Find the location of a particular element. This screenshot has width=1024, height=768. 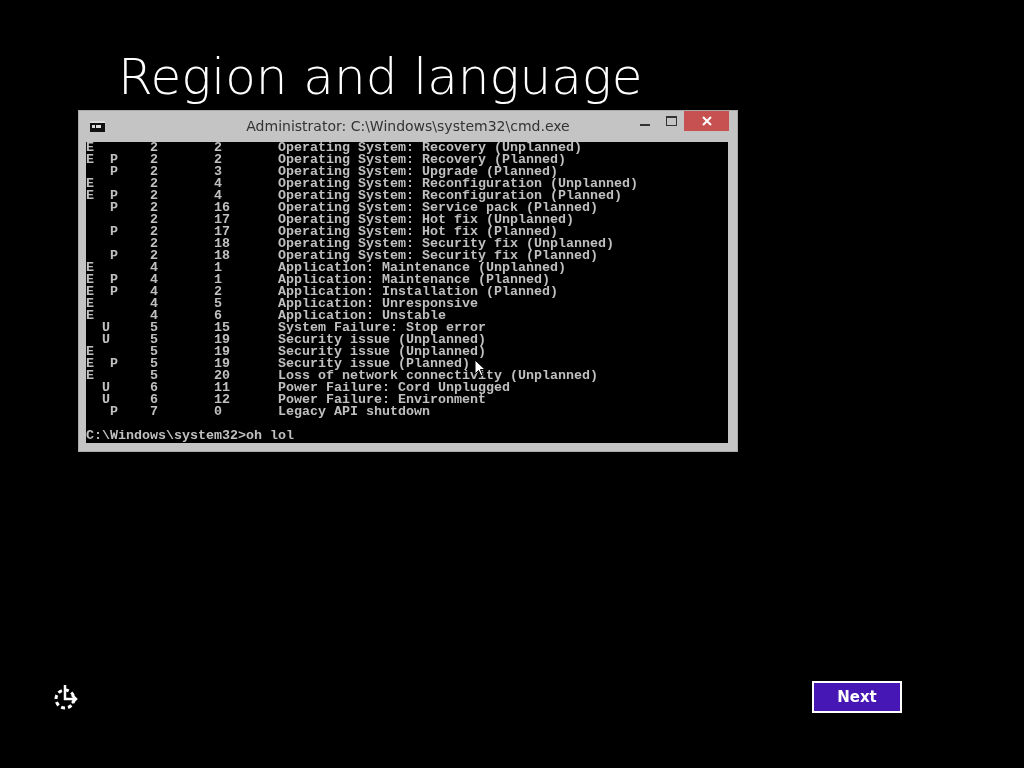

console-text: Application: Maintenance (Unplanned) is located at coordinates (422, 268).